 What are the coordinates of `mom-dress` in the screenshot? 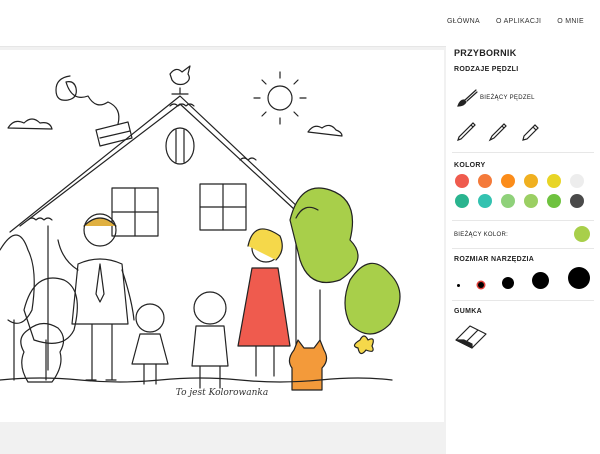 It's located at (264, 307).